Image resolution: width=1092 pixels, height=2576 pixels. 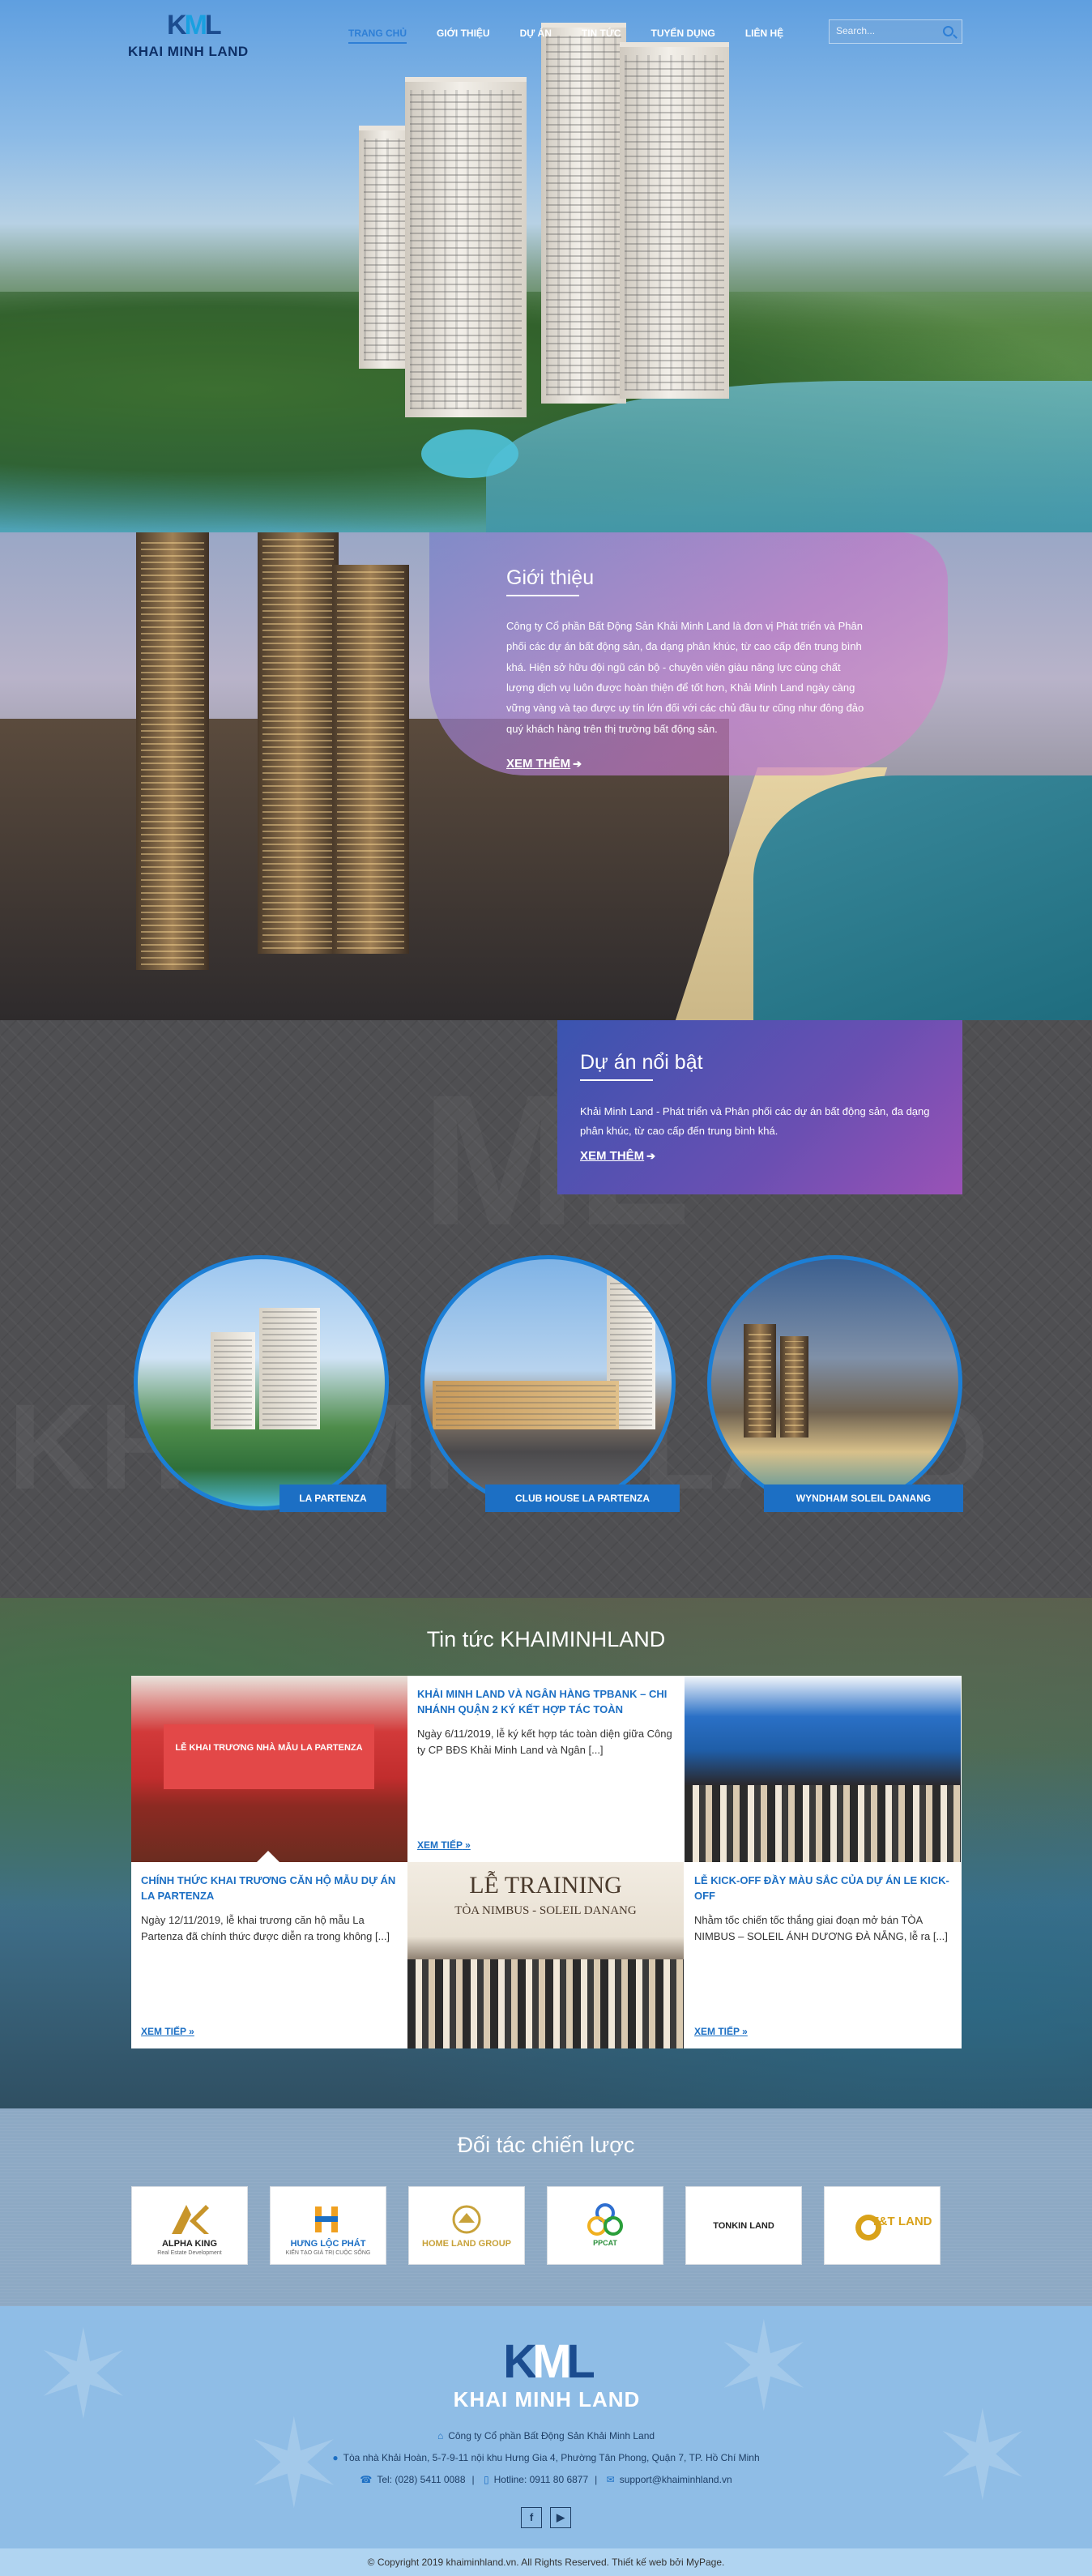 What do you see at coordinates (583, 1498) in the screenshot?
I see `project-label: CLUB HOUSE LA PARTENZA` at bounding box center [583, 1498].